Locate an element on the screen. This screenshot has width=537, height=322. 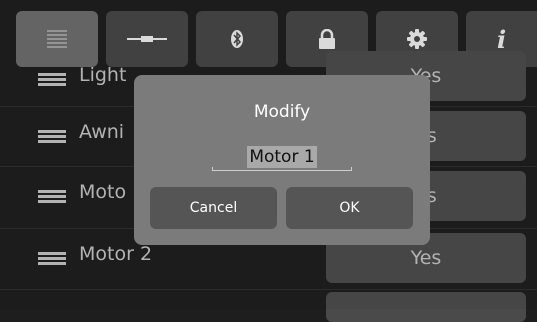
cancel-button: Cancel is located at coordinates (213, 208).